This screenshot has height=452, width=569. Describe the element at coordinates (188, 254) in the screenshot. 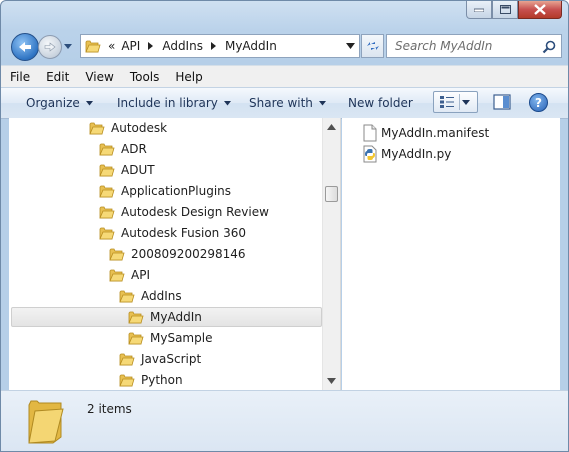

I see `tree-item-label: 200809200298146` at that location.